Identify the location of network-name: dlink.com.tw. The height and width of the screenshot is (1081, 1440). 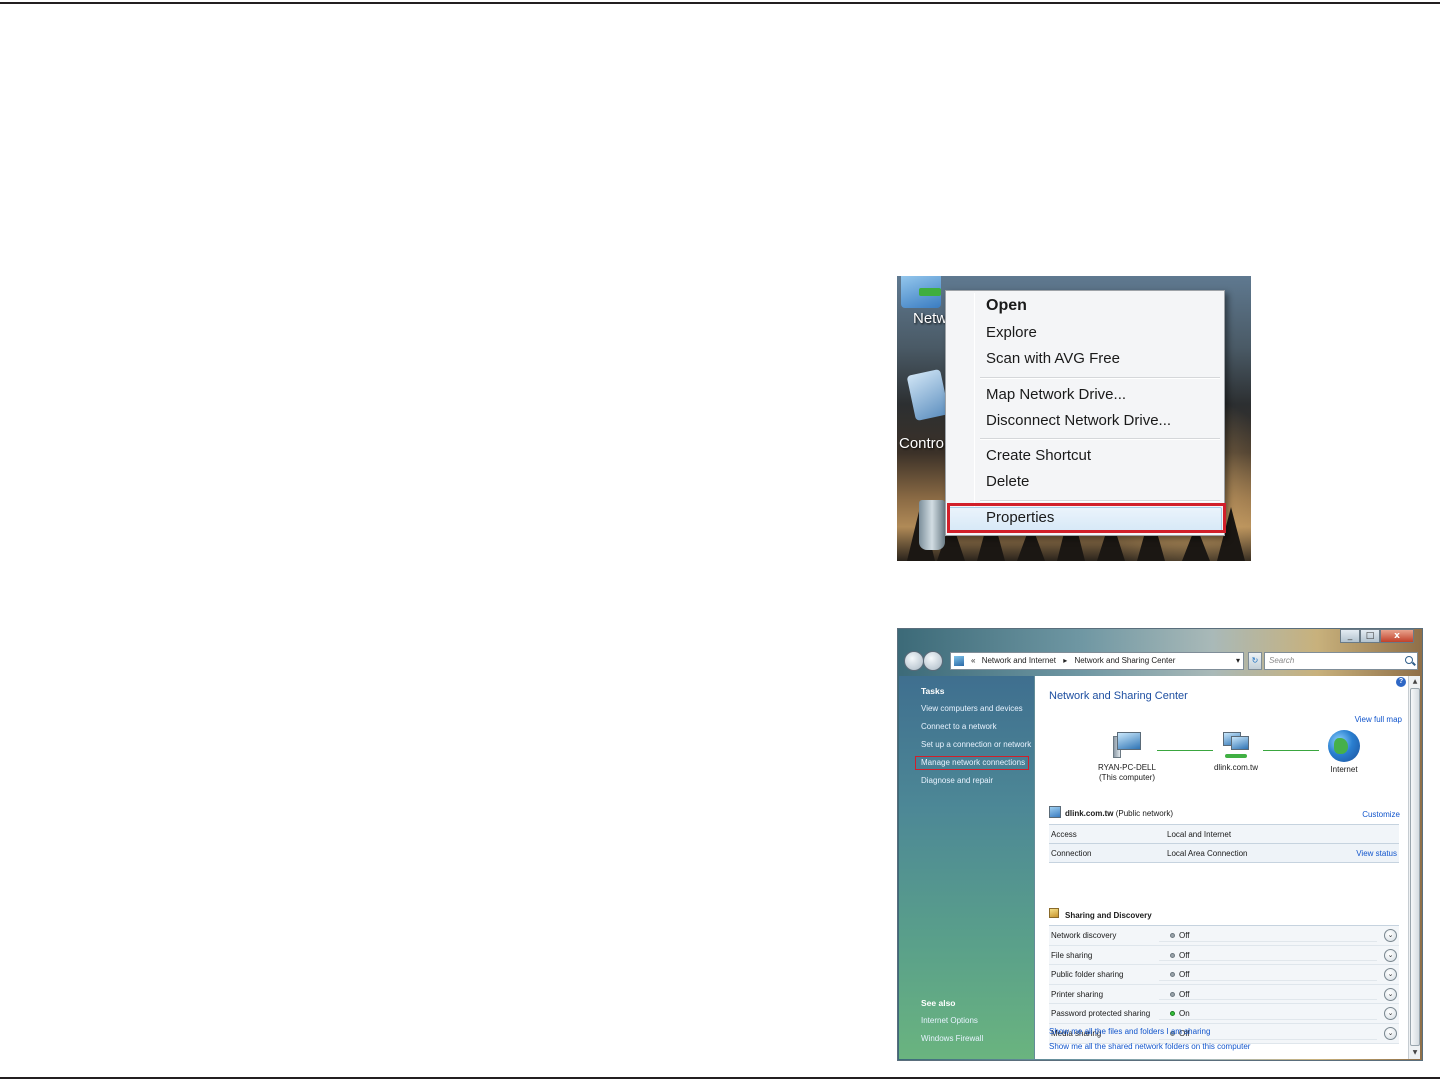
(1089, 813).